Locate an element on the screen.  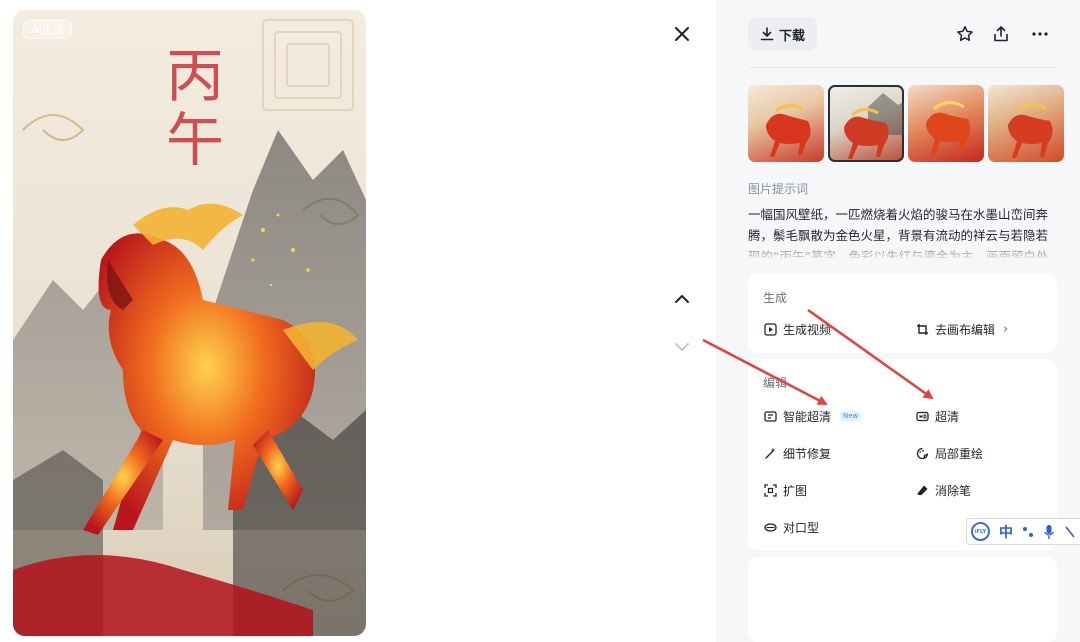
lip-sync-button: 对口型 is located at coordinates (791, 527).